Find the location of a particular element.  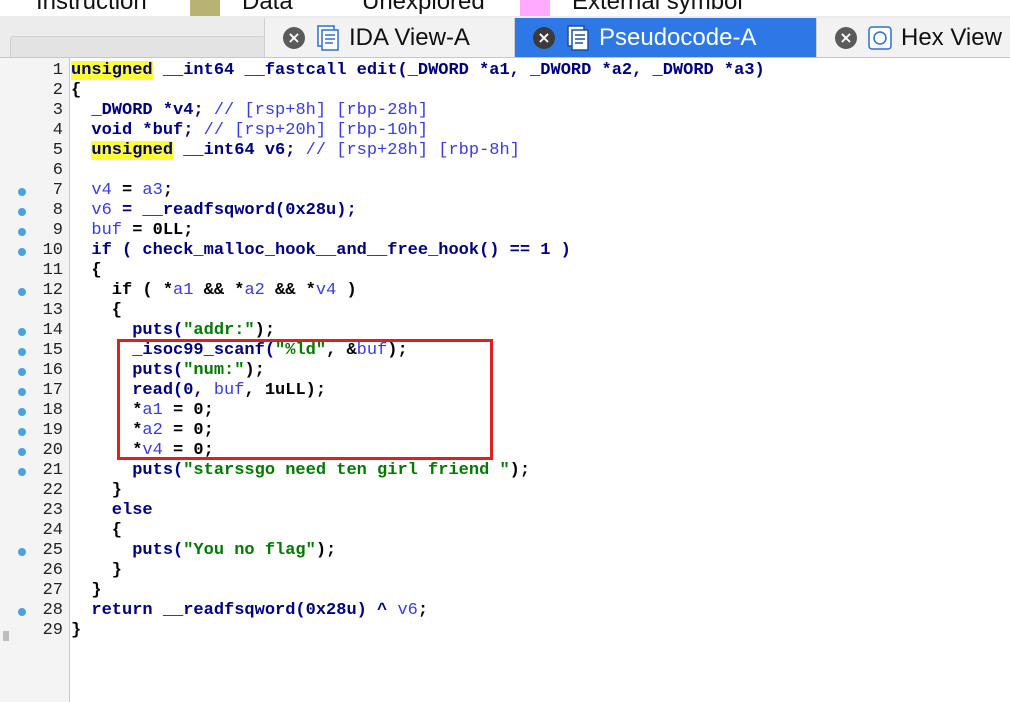

code-line: 15 _isoc99_scanf("%ld", &buf); is located at coordinates (505, 351).